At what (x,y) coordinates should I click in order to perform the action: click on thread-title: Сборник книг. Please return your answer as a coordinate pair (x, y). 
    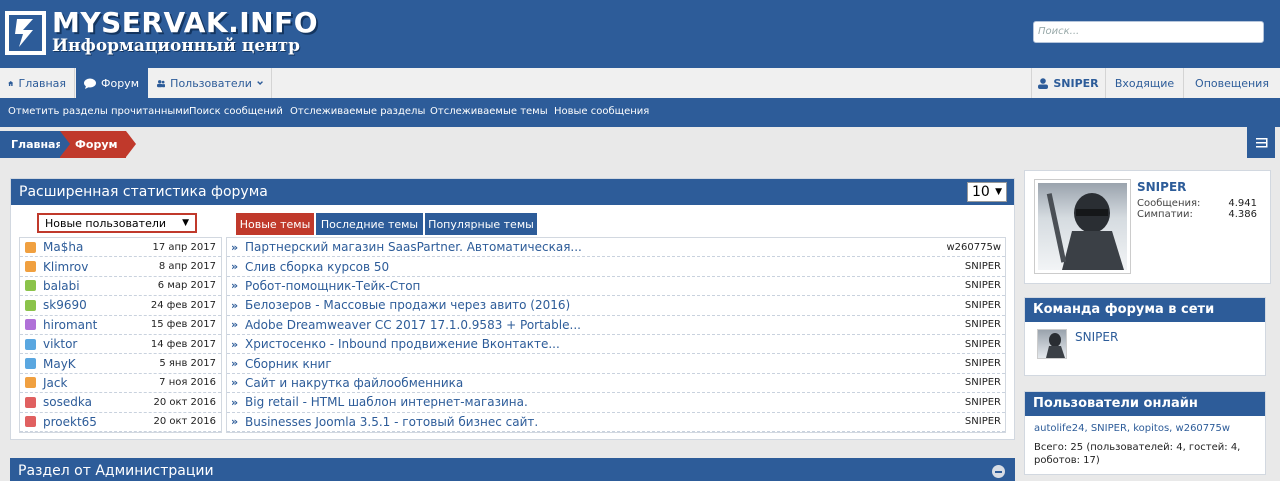
    Looking at the image, I should click on (605, 364).